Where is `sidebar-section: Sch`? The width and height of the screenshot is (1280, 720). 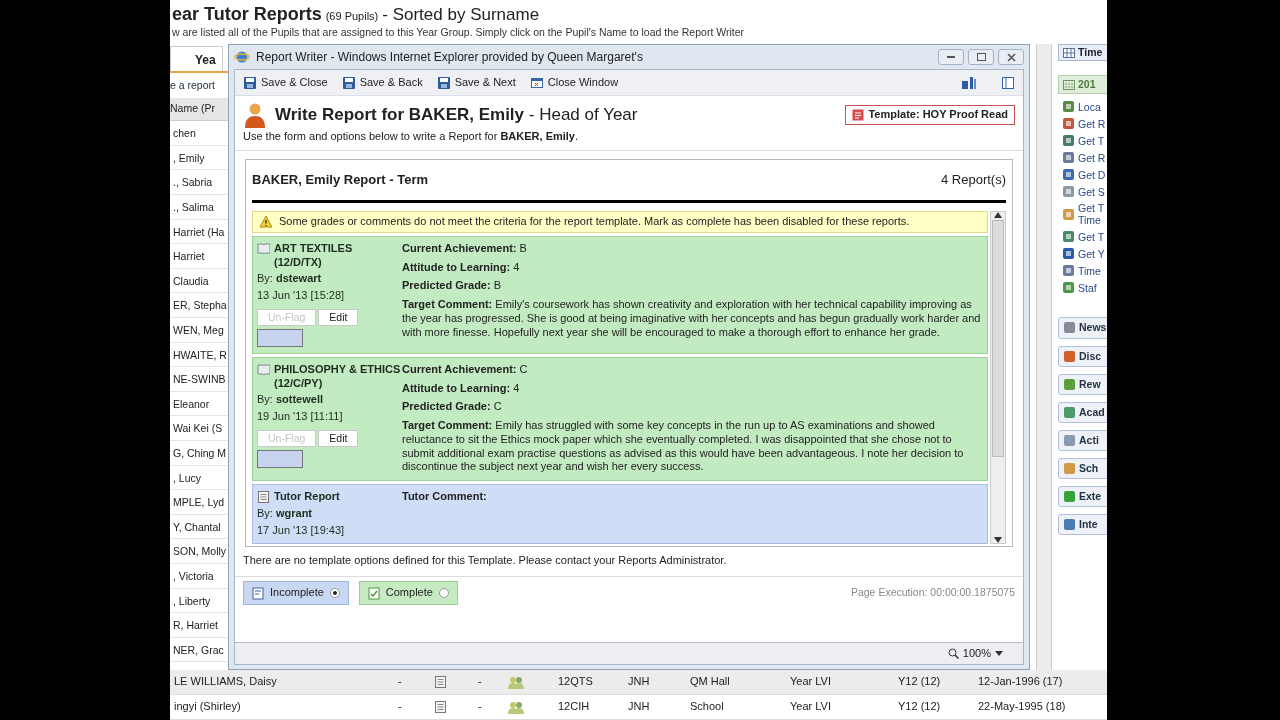 sidebar-section: Sch is located at coordinates (1082, 469).